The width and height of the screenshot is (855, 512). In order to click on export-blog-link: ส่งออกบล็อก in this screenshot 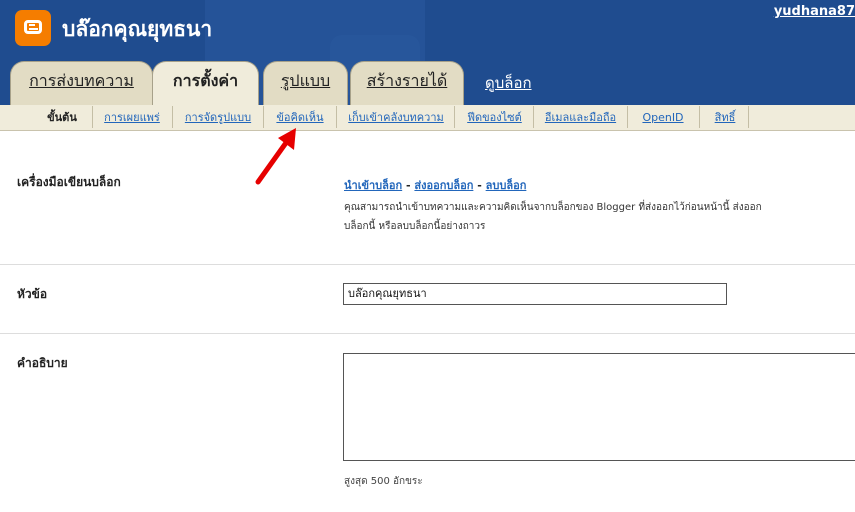, I will do `click(443, 185)`.